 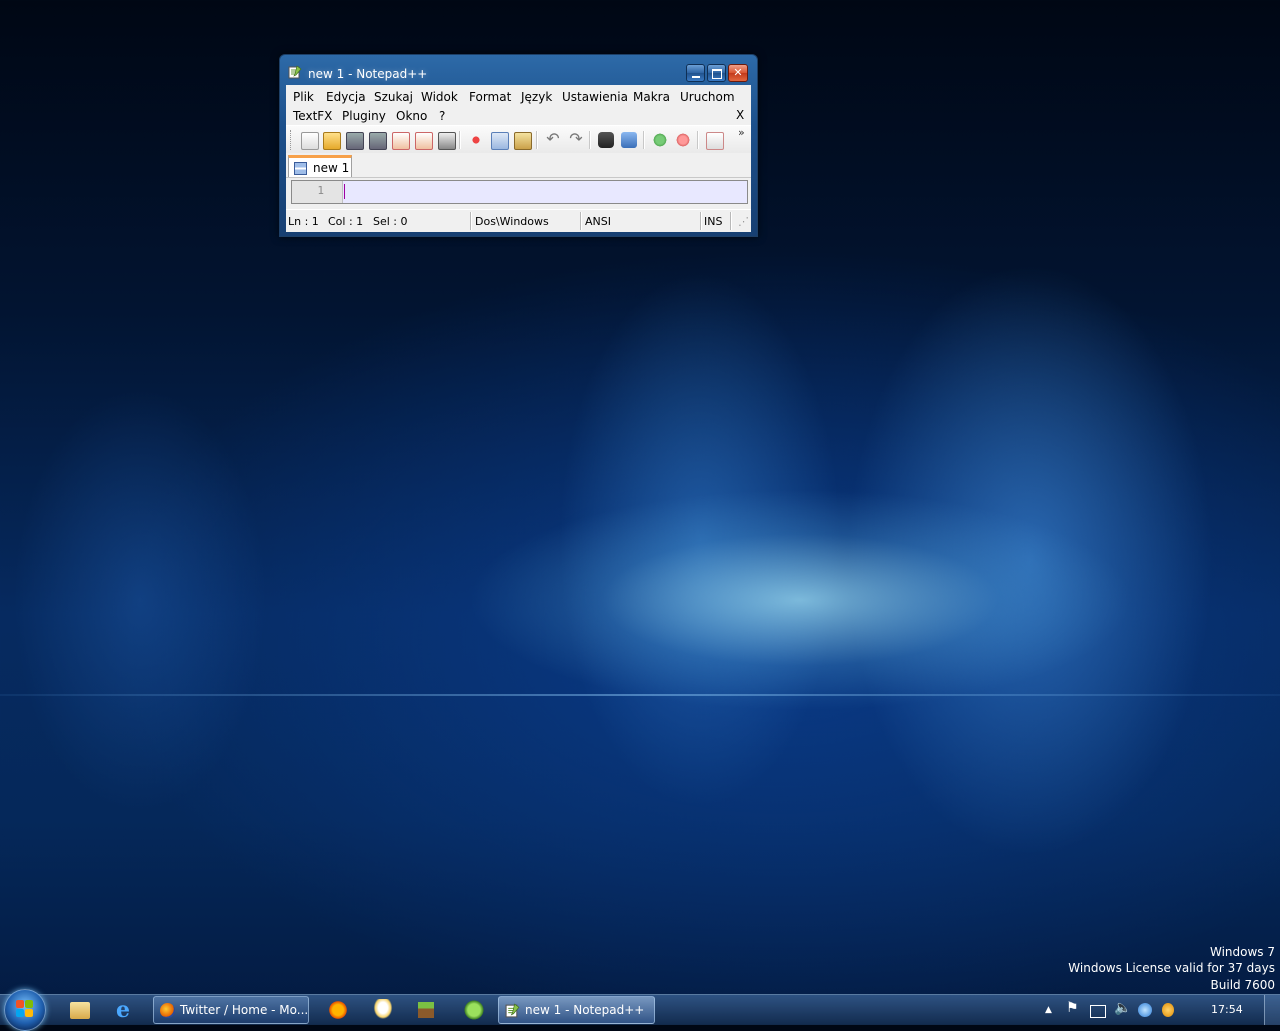 What do you see at coordinates (424, 141) in the screenshot?
I see `close-all-icon` at bounding box center [424, 141].